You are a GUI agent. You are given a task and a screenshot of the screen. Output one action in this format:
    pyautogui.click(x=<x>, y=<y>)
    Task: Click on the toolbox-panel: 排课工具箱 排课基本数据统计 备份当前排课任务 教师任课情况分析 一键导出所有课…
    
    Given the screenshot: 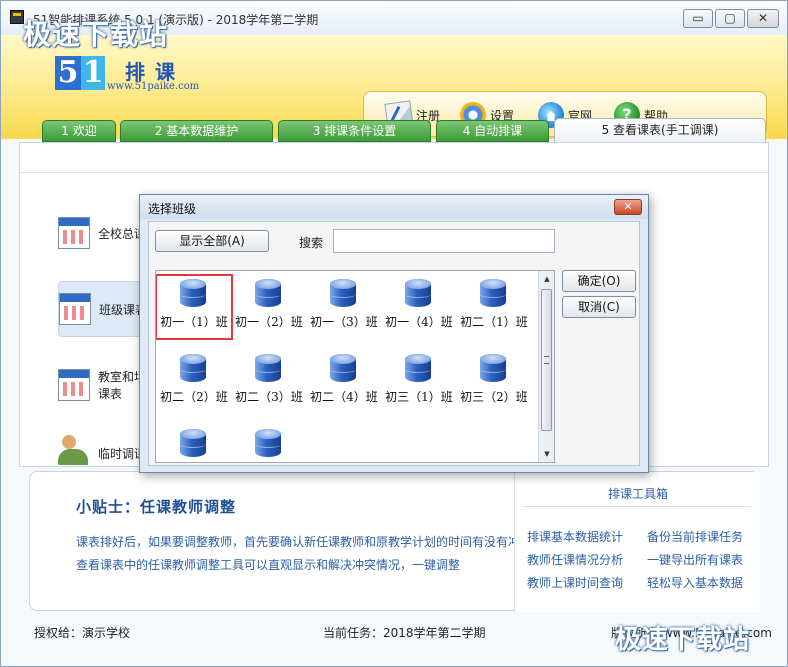 What is the action you would take?
    pyautogui.click(x=637, y=542)
    